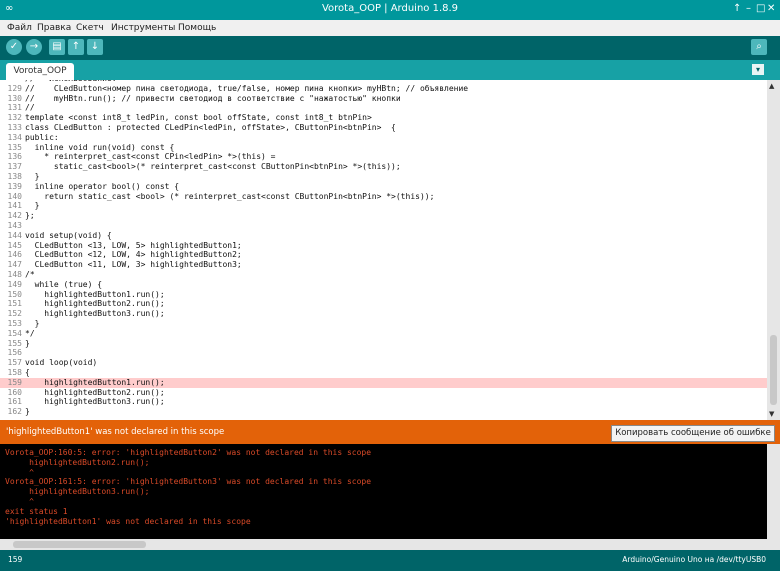 Image resolution: width=780 pixels, height=571 pixels. What do you see at coordinates (95, 47) in the screenshot?
I see `save-button: ↓` at bounding box center [95, 47].